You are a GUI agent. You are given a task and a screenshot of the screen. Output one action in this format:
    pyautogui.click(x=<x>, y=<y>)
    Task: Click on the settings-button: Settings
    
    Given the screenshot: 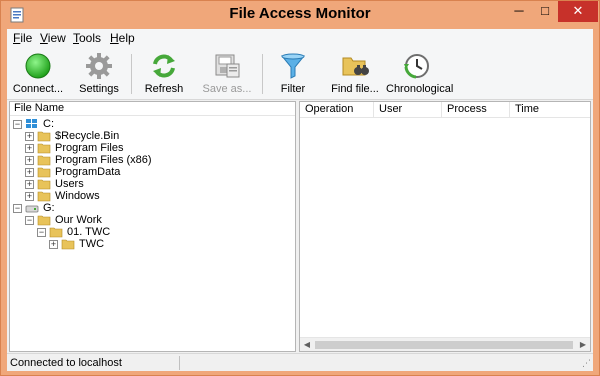 What is the action you would take?
    pyautogui.click(x=99, y=74)
    